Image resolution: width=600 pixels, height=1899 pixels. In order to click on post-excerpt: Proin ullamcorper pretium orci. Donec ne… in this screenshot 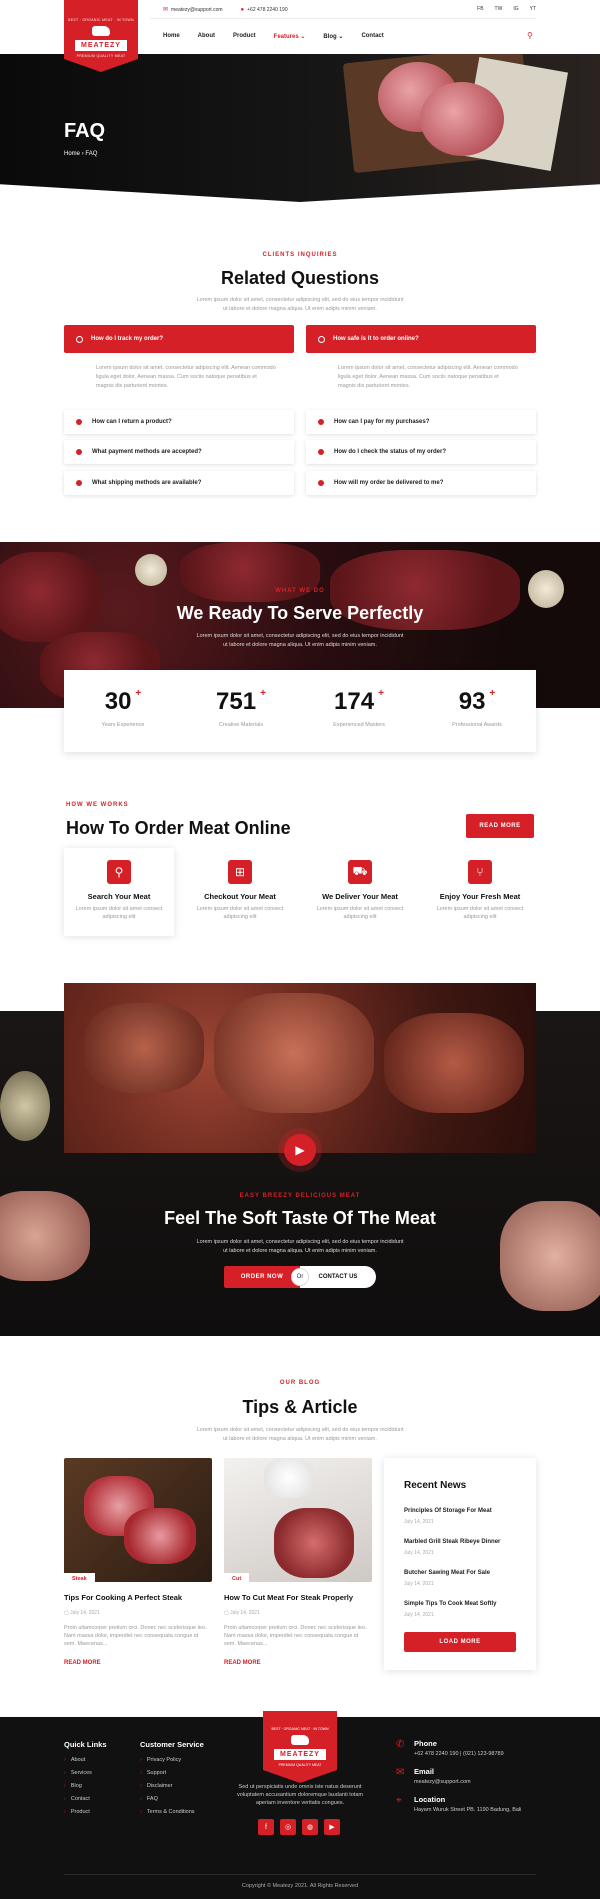, I will do `click(135, 1636)`.